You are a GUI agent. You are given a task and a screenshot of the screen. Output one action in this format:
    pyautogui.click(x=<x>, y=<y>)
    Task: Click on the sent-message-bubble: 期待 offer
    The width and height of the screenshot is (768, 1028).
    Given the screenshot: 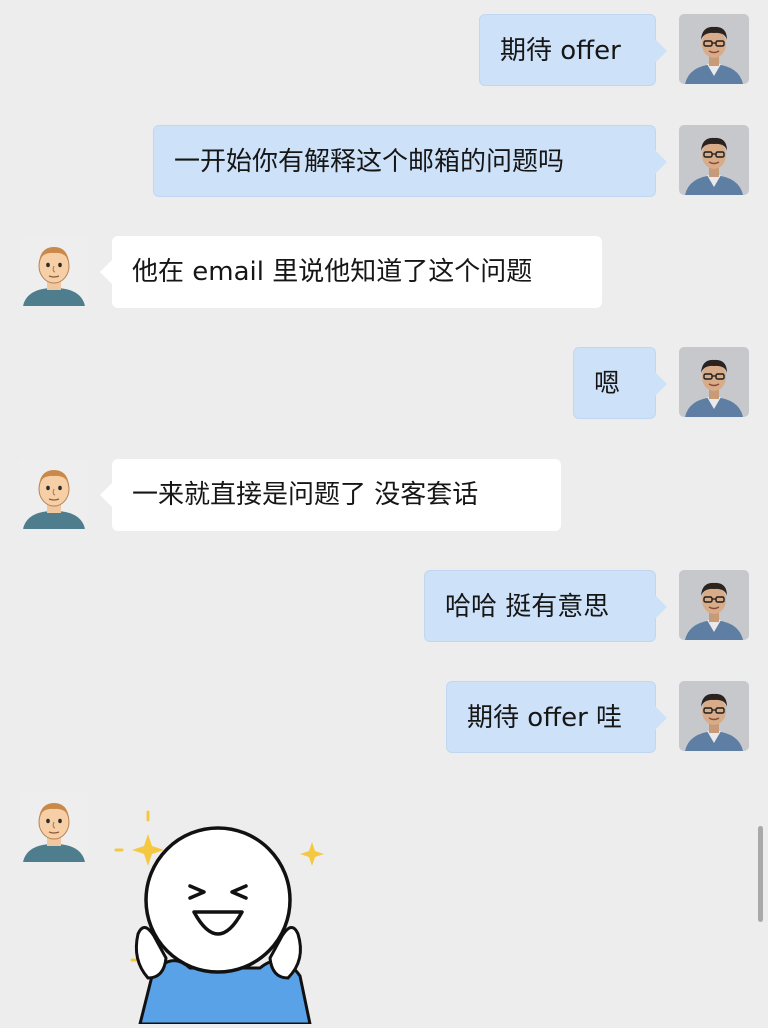 What is the action you would take?
    pyautogui.click(x=573, y=50)
    